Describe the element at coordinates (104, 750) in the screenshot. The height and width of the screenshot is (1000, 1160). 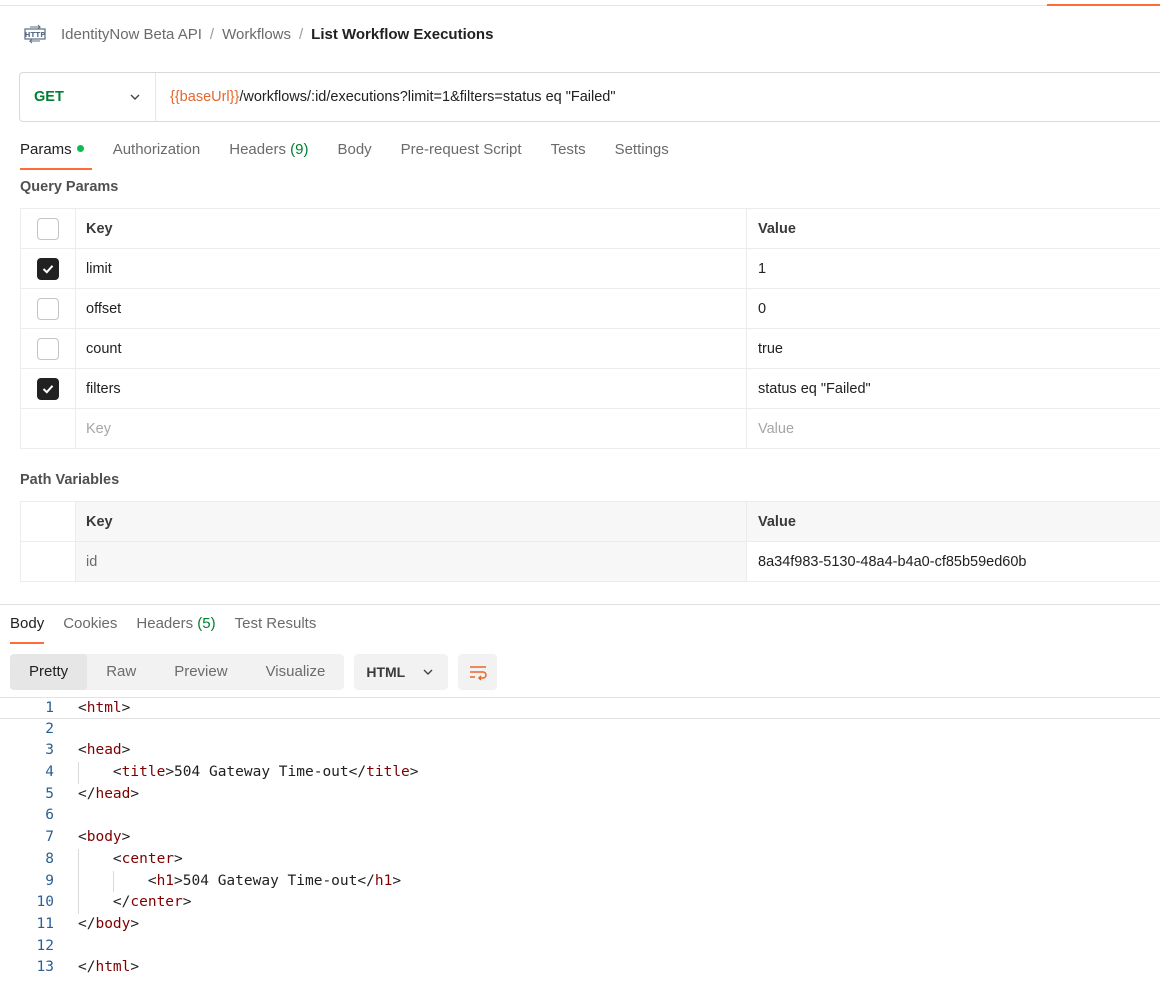
I see `code-text: <head>` at that location.